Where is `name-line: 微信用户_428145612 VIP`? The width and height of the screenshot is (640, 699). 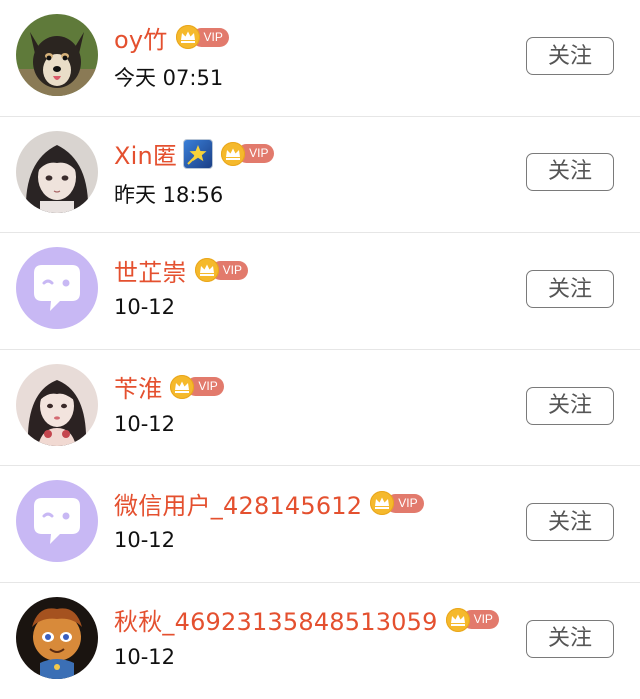
name-line: 微信用户_428145612 VIP is located at coordinates (269, 503).